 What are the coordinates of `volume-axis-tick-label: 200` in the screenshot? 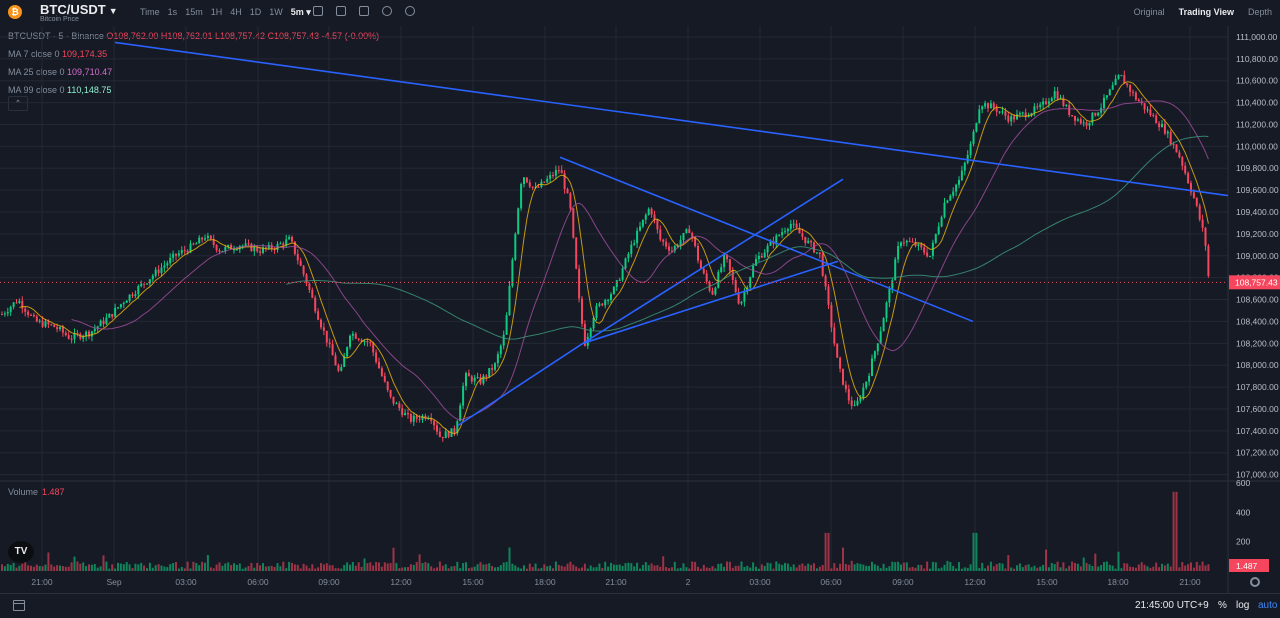 It's located at (1243, 542).